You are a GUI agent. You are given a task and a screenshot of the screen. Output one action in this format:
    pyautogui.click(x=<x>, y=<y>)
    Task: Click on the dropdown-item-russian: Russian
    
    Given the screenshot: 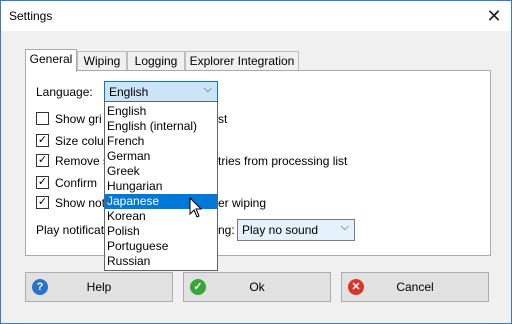 What is the action you would take?
    pyautogui.click(x=161, y=261)
    